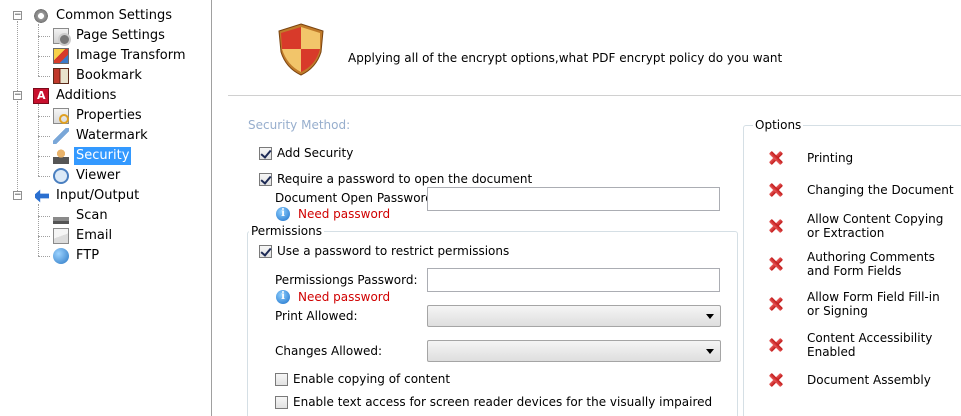 Image resolution: width=961 pixels, height=416 pixels. Describe the element at coordinates (354, 198) in the screenshot. I see `open-password-label: Document Open Password` at that location.